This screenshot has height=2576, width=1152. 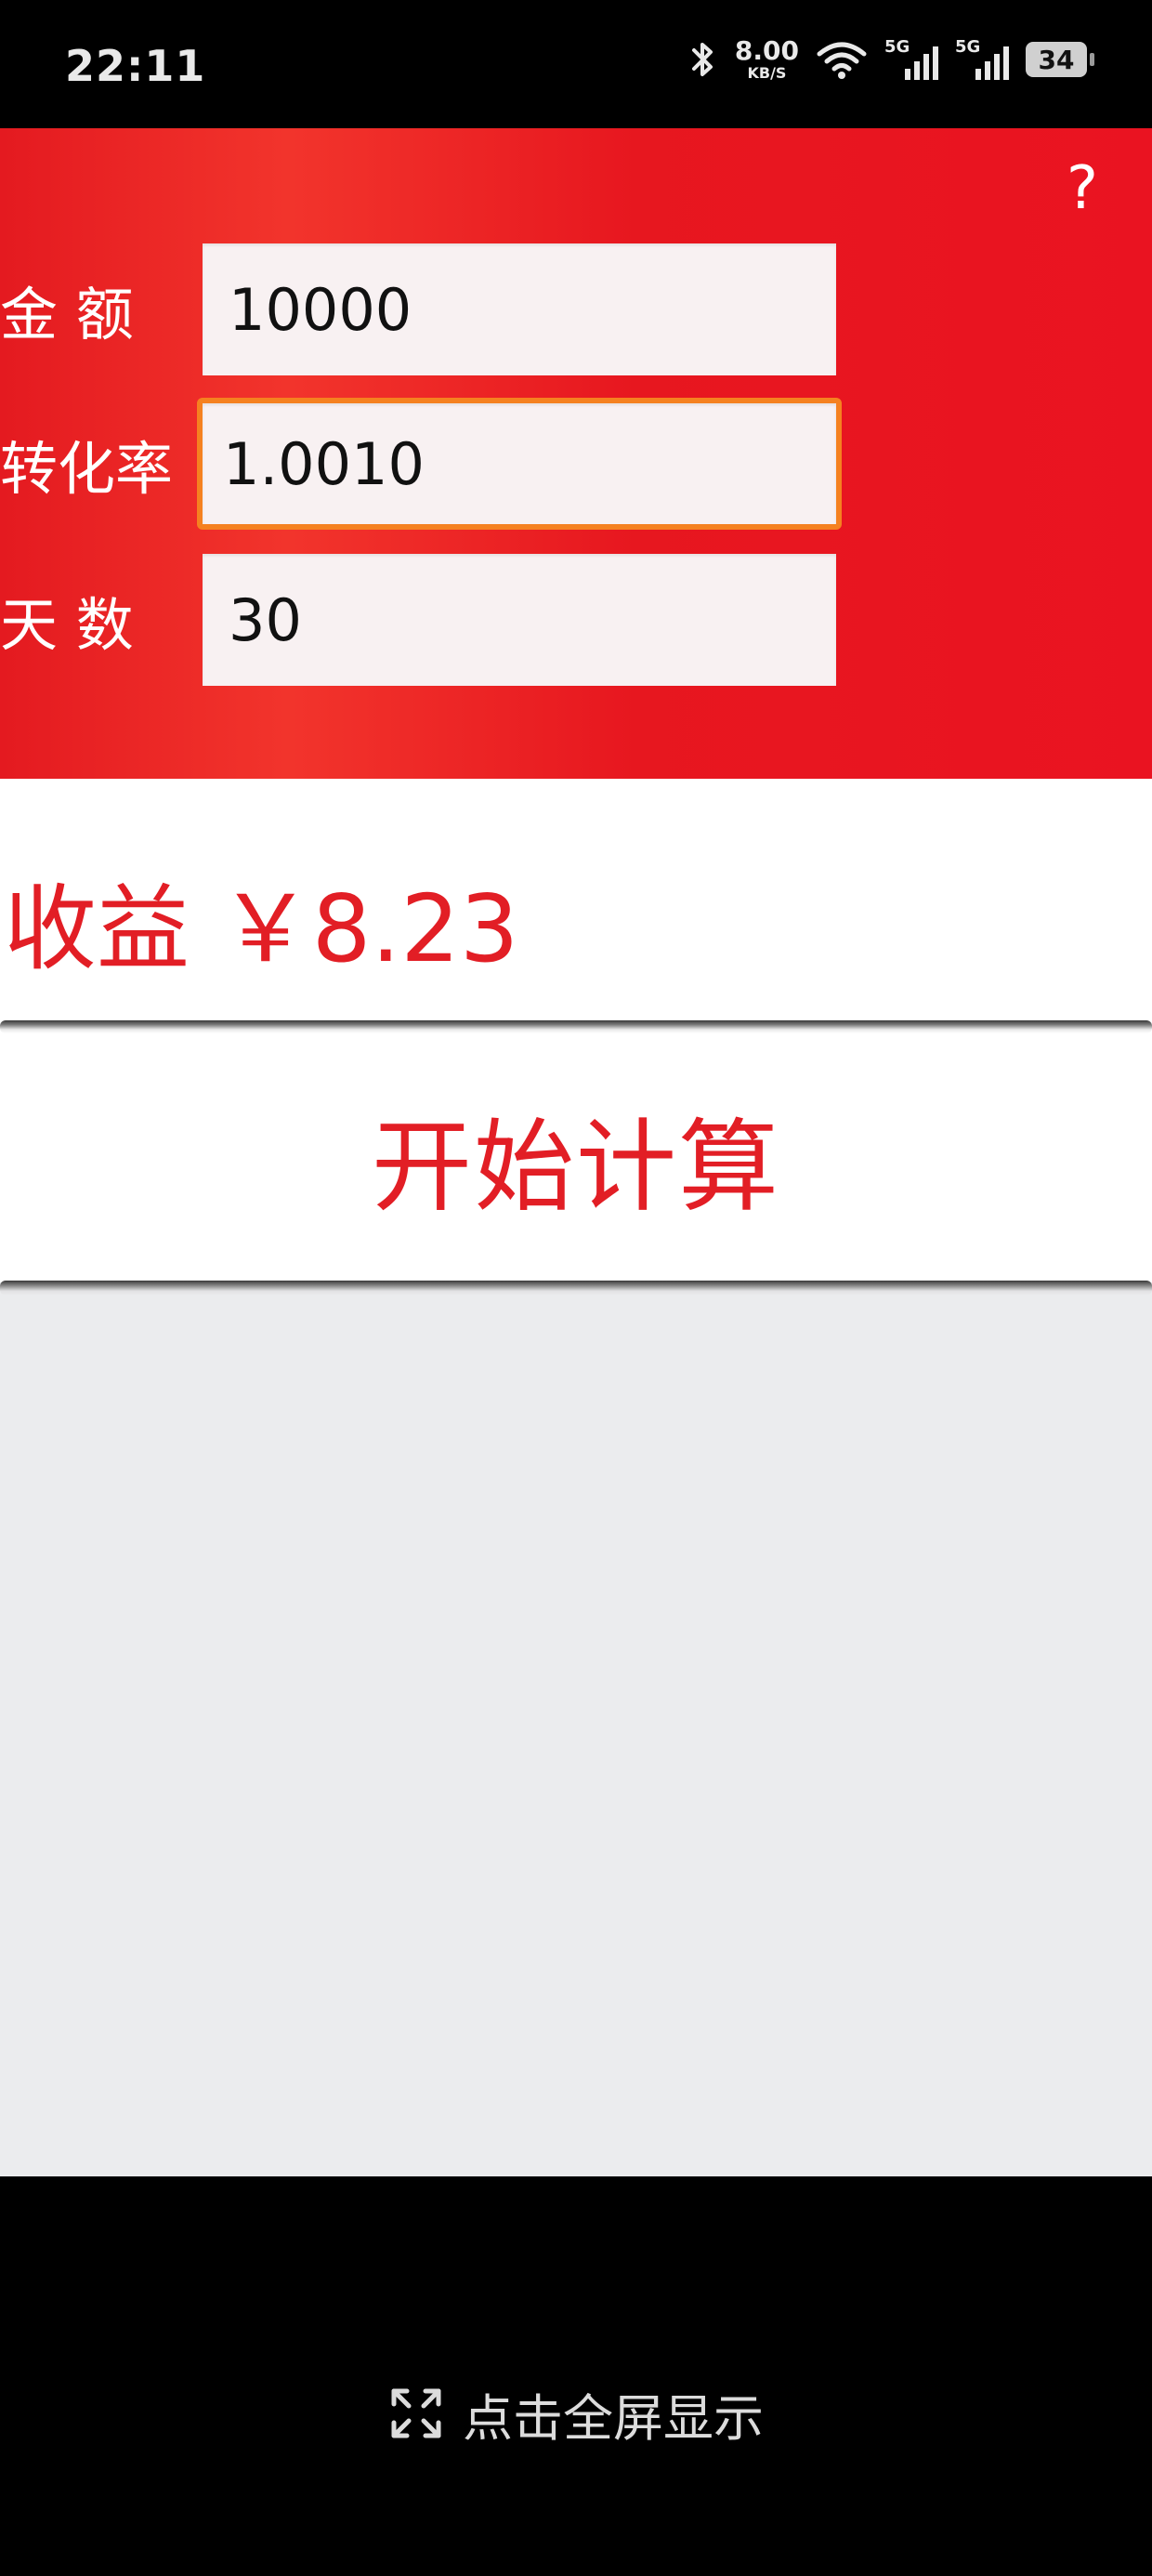 What do you see at coordinates (575, 1168) in the screenshot?
I see `calculate-button-label: 开始计算` at bounding box center [575, 1168].